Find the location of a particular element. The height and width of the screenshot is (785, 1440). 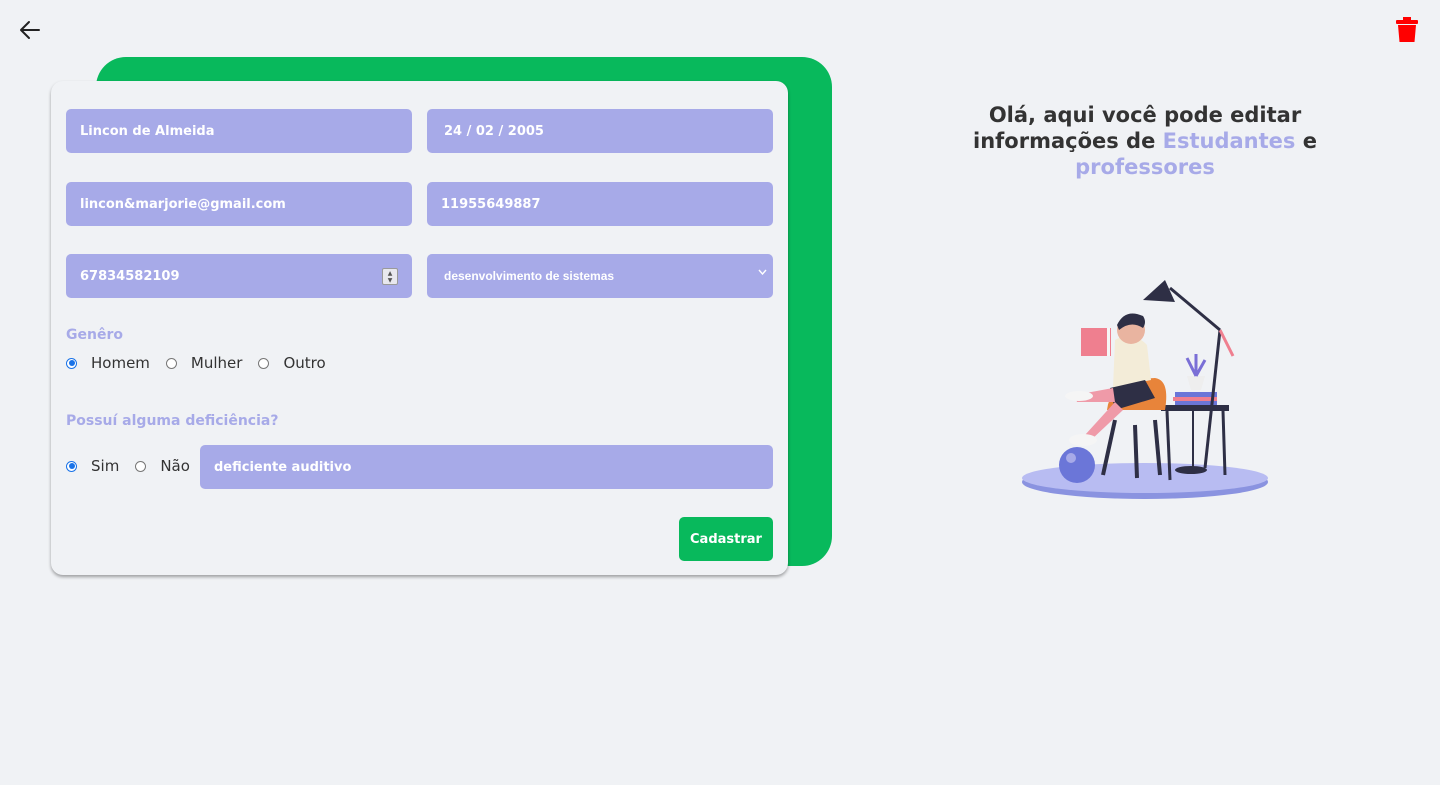

cpf-field: 67834582109 ▲ ▼ is located at coordinates (239, 276).